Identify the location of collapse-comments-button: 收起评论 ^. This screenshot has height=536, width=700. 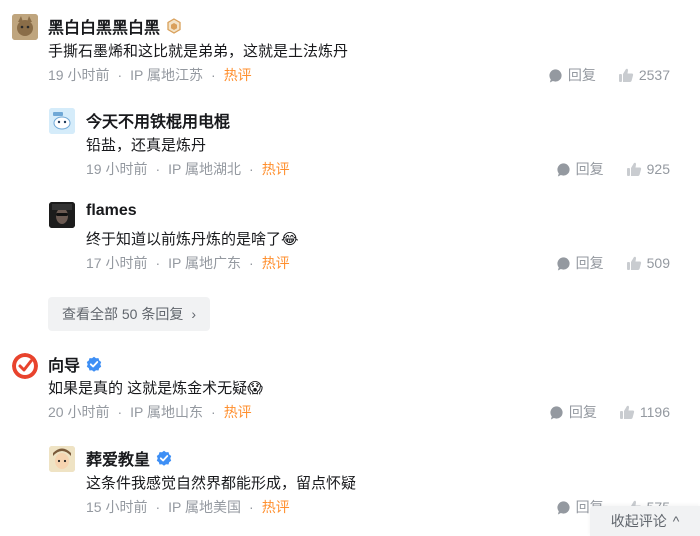
(645, 521).